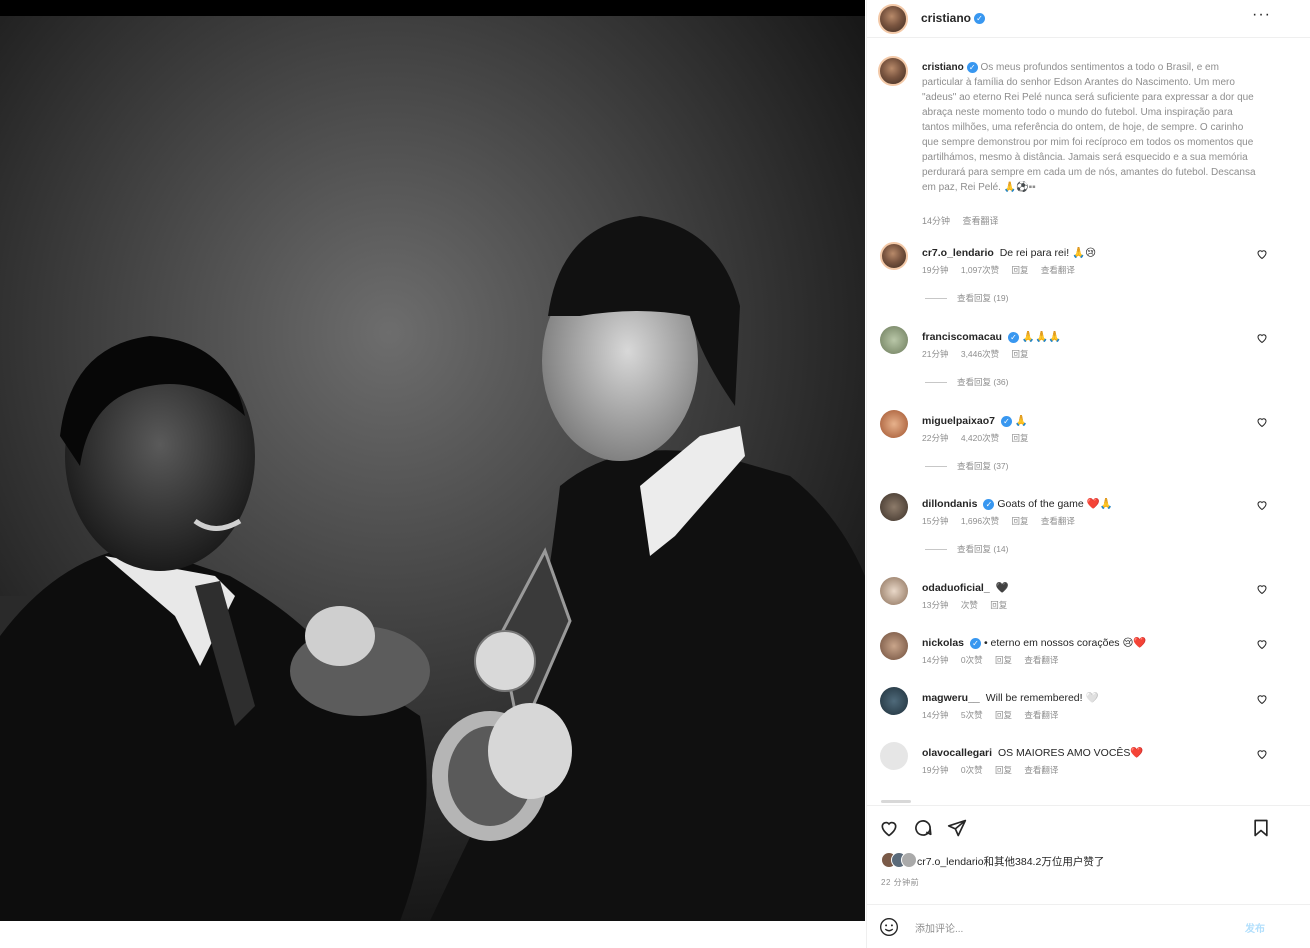  Describe the element at coordinates (982, 298) in the screenshot. I see `view-replies-label: 查看回复 (19)` at that location.